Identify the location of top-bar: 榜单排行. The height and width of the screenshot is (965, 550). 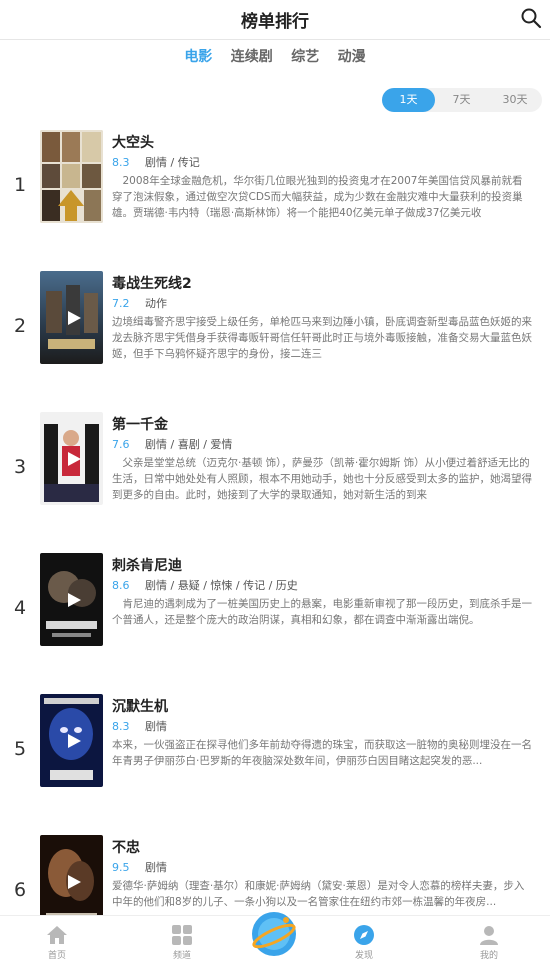
(275, 20).